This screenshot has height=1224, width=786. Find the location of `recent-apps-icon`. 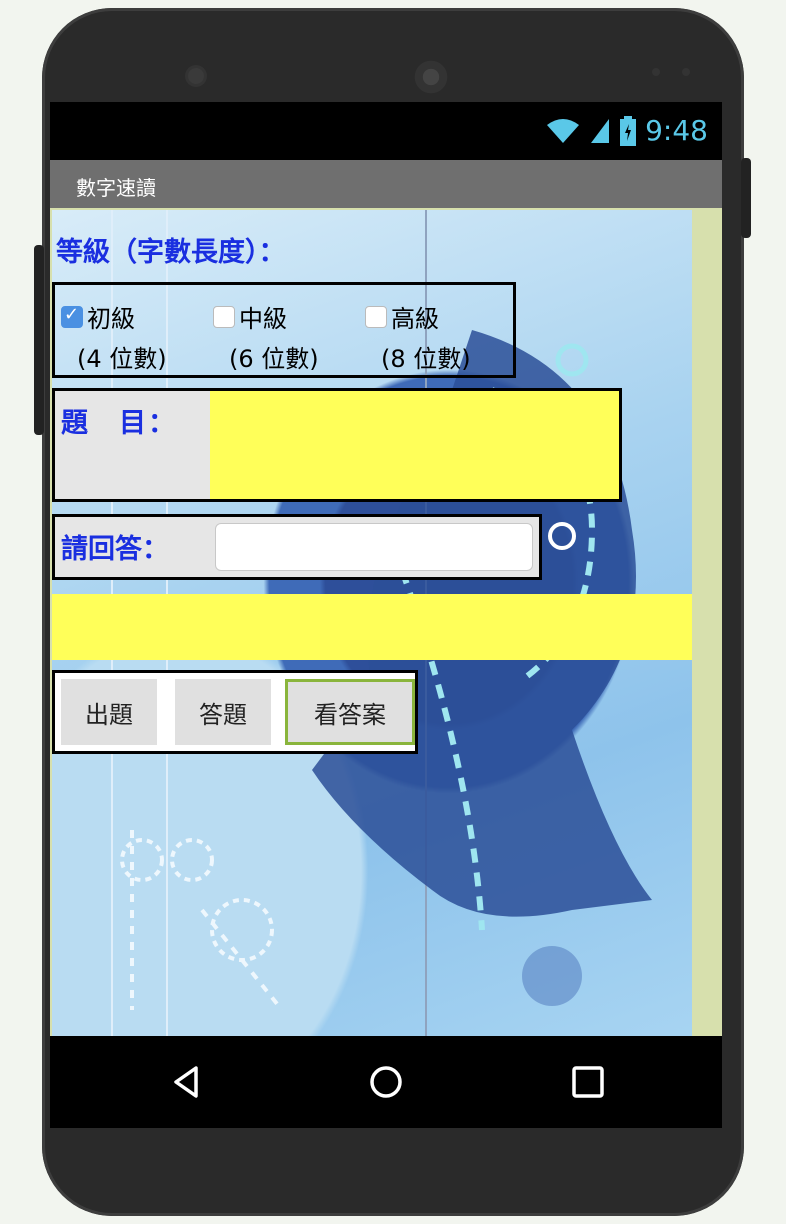

recent-apps-icon is located at coordinates (588, 1082).